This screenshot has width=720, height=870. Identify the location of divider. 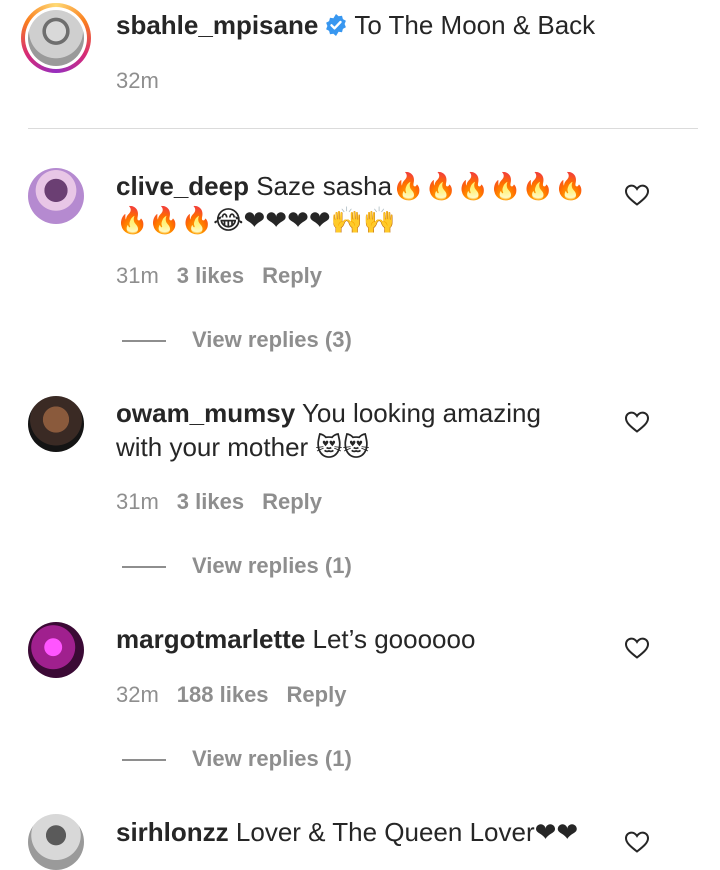
(363, 128).